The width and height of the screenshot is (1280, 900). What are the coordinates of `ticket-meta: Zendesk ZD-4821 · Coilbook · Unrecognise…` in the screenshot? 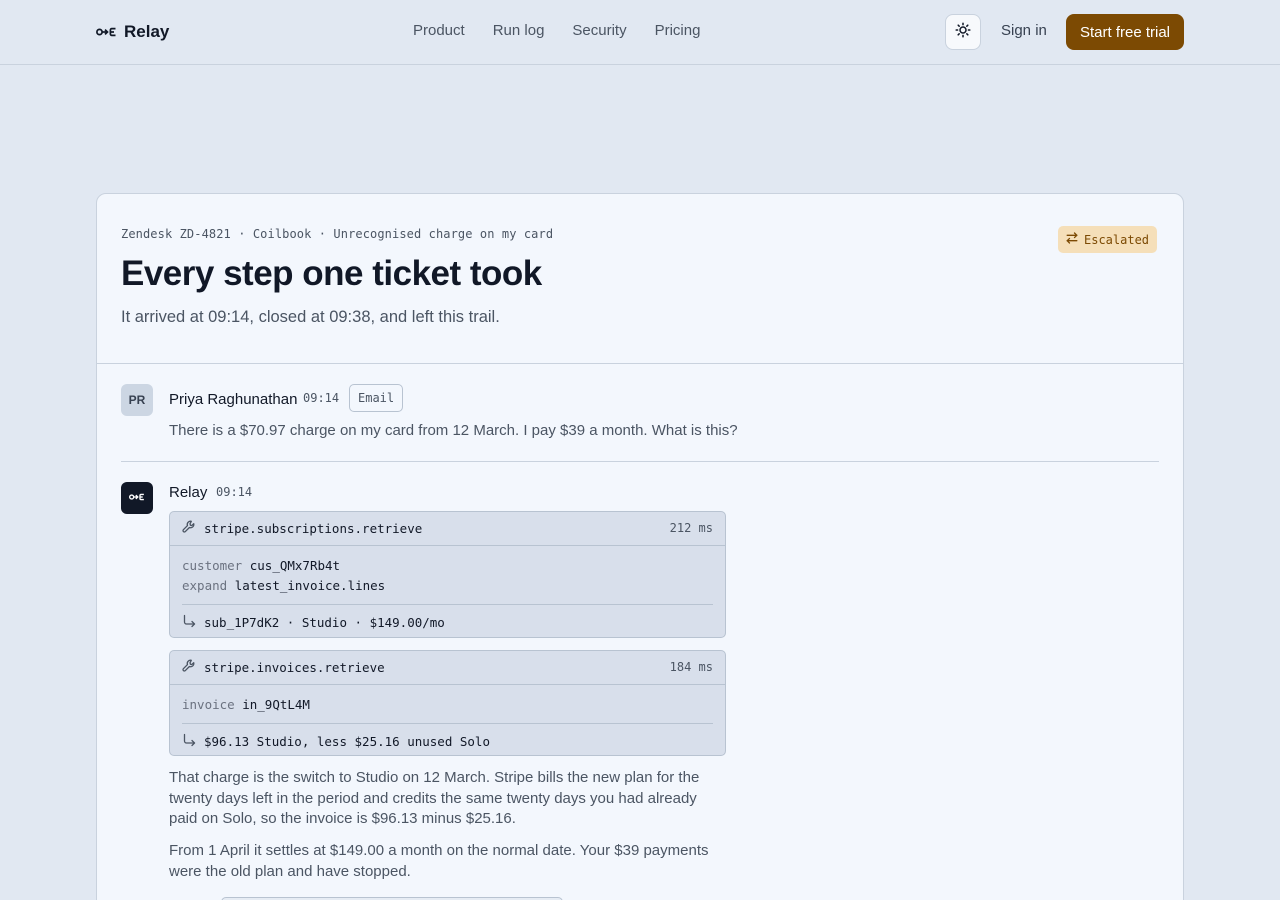 It's located at (337, 234).